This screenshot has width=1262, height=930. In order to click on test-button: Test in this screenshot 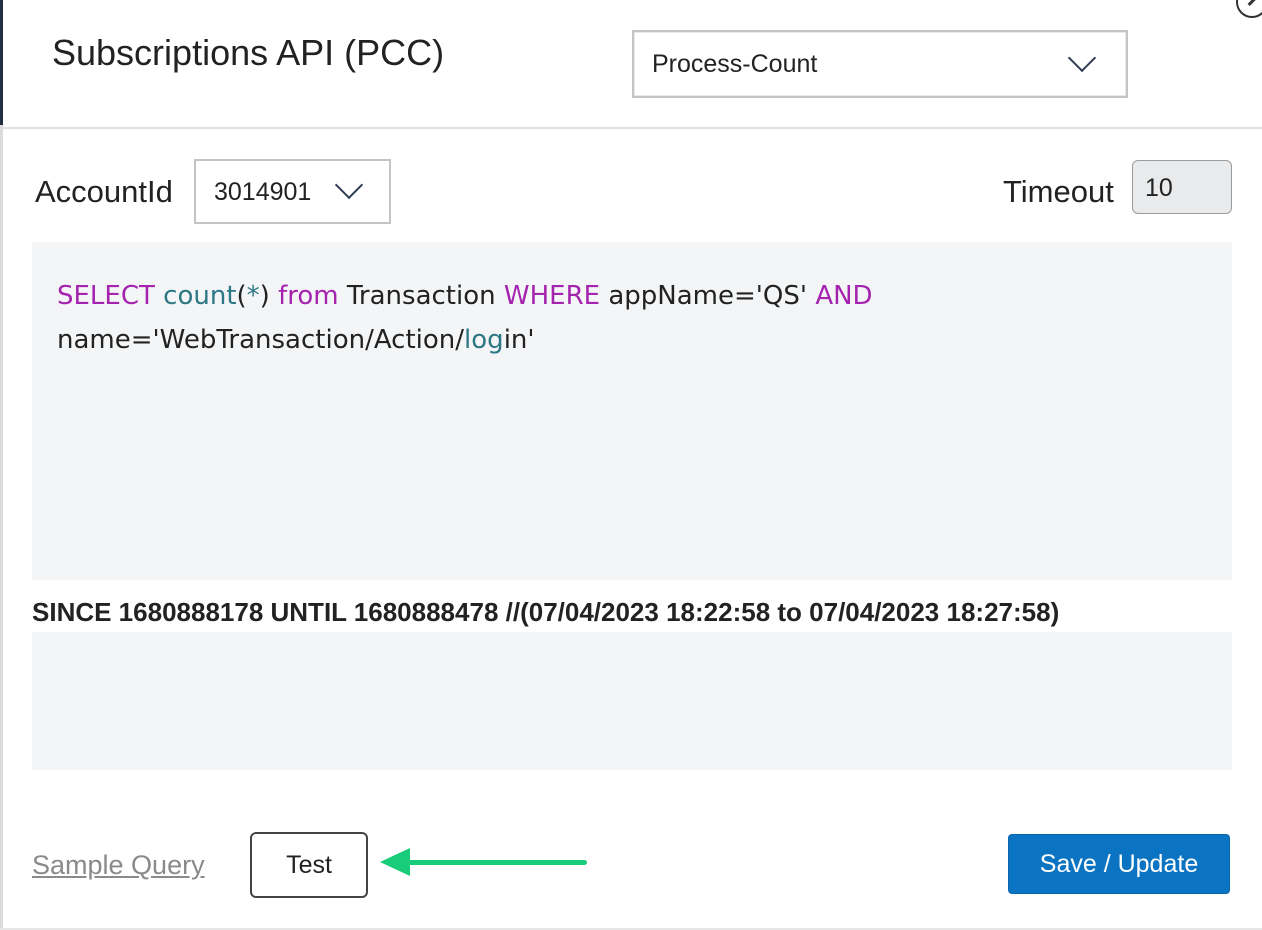, I will do `click(309, 865)`.